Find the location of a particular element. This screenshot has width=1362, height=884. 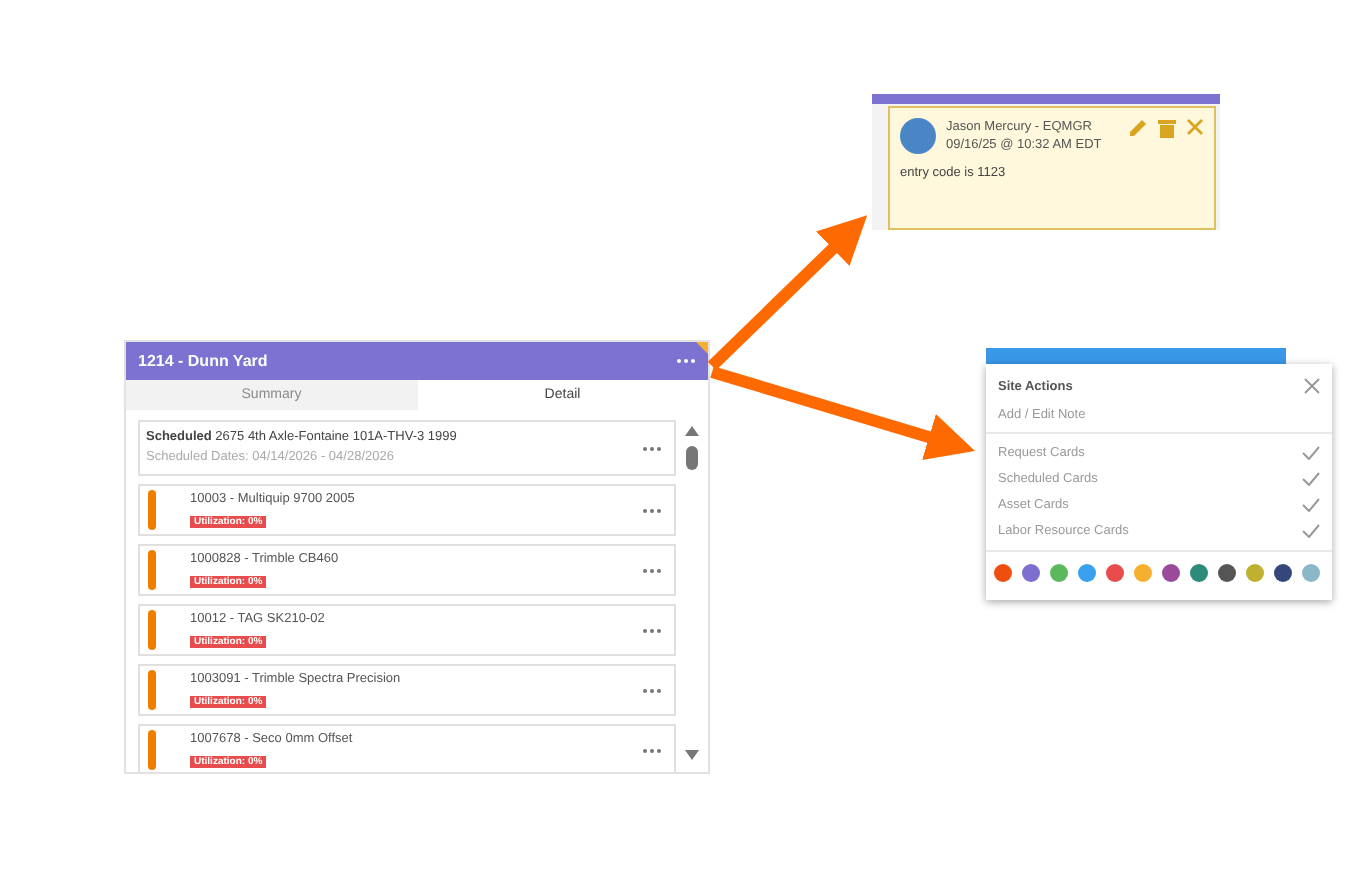

avatar-icon is located at coordinates (918, 136).